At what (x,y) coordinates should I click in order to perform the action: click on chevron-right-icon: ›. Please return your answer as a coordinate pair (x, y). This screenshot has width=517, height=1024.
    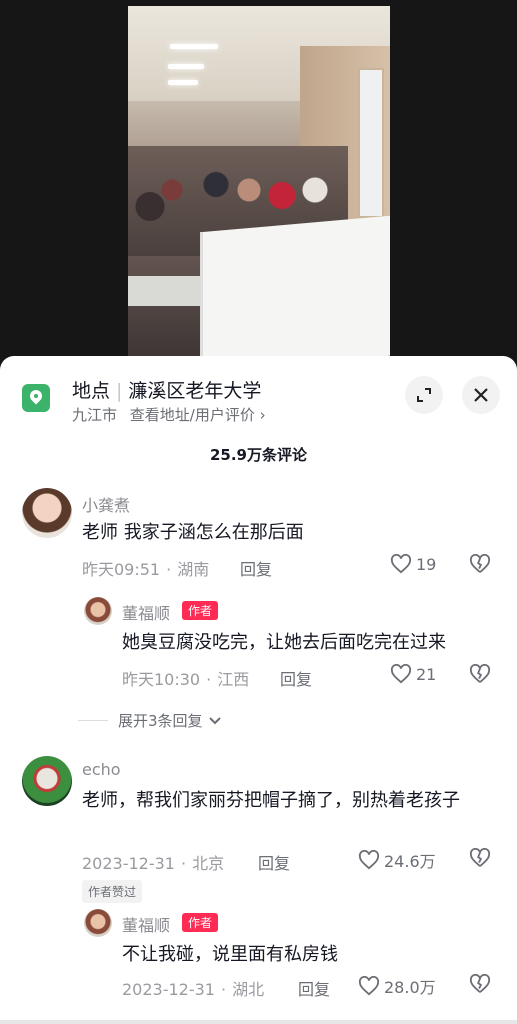
    Looking at the image, I should click on (262, 415).